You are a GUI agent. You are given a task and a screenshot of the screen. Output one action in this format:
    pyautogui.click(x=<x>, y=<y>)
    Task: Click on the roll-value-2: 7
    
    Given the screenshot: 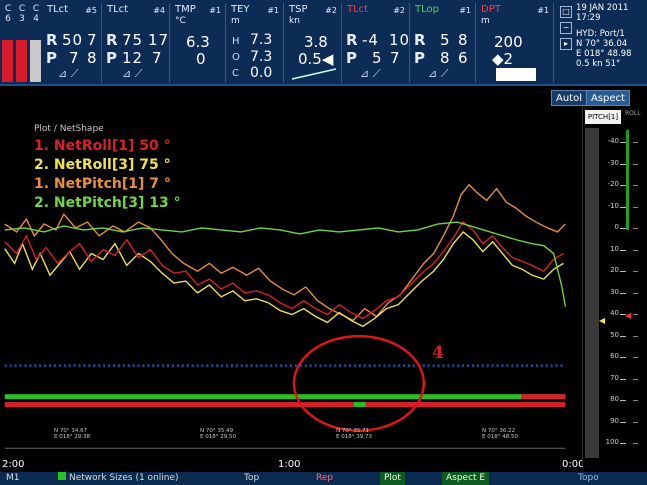 What is the action you would take?
    pyautogui.click(x=92, y=40)
    